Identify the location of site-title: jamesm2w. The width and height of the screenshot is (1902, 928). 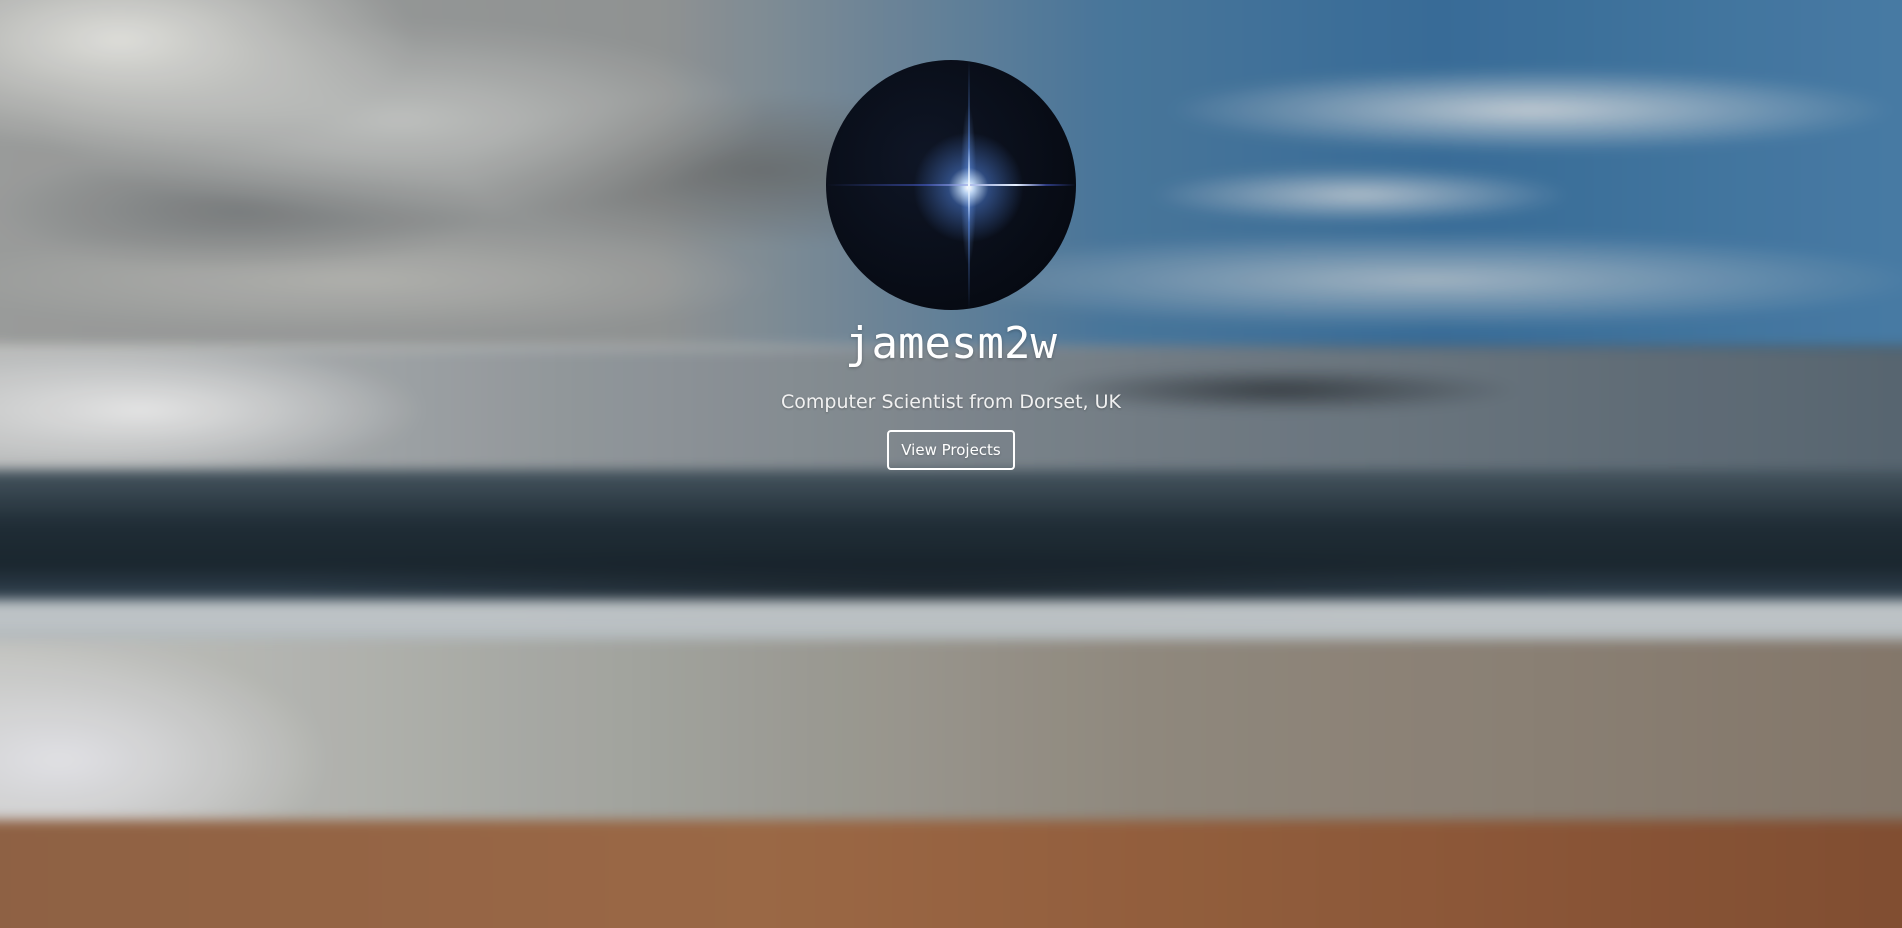
(951, 343).